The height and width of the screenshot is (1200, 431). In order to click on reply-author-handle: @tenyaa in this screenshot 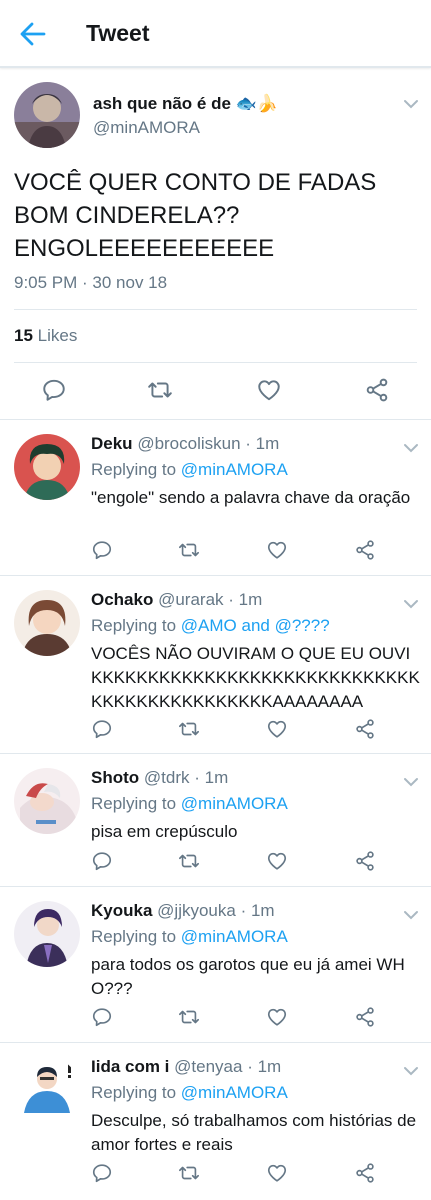, I will do `click(208, 1066)`.